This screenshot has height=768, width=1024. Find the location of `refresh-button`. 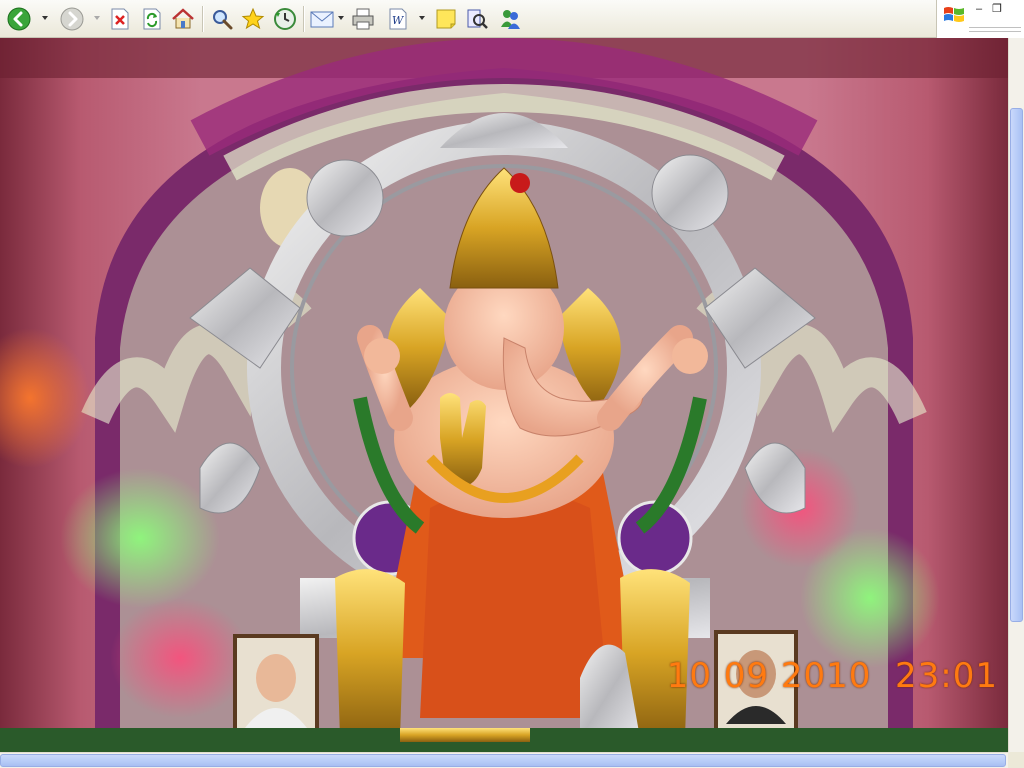

refresh-button is located at coordinates (152, 19).